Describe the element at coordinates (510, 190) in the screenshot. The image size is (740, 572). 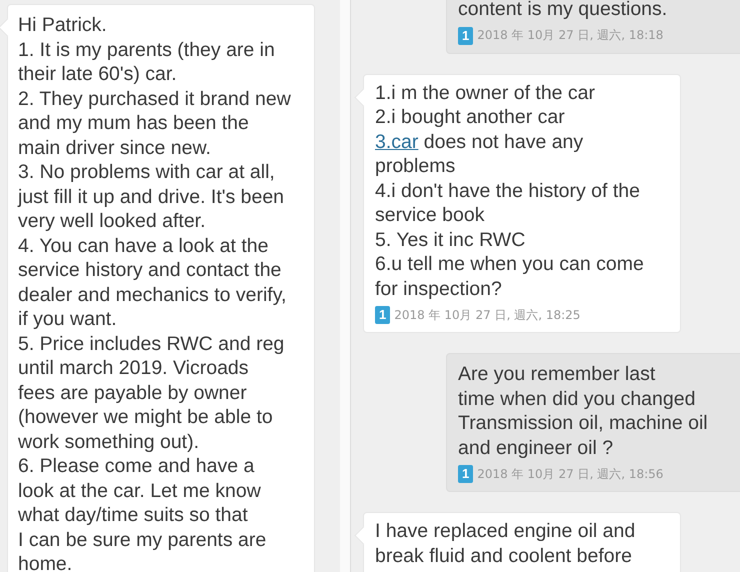
I see `message-text: 1.i m the owner of the car 2.i bought another car 3.car does not have any problems 4.i don't have the history of the service book 5. Yes it inc RWC 6.u tell me when you can come for inspection?` at that location.